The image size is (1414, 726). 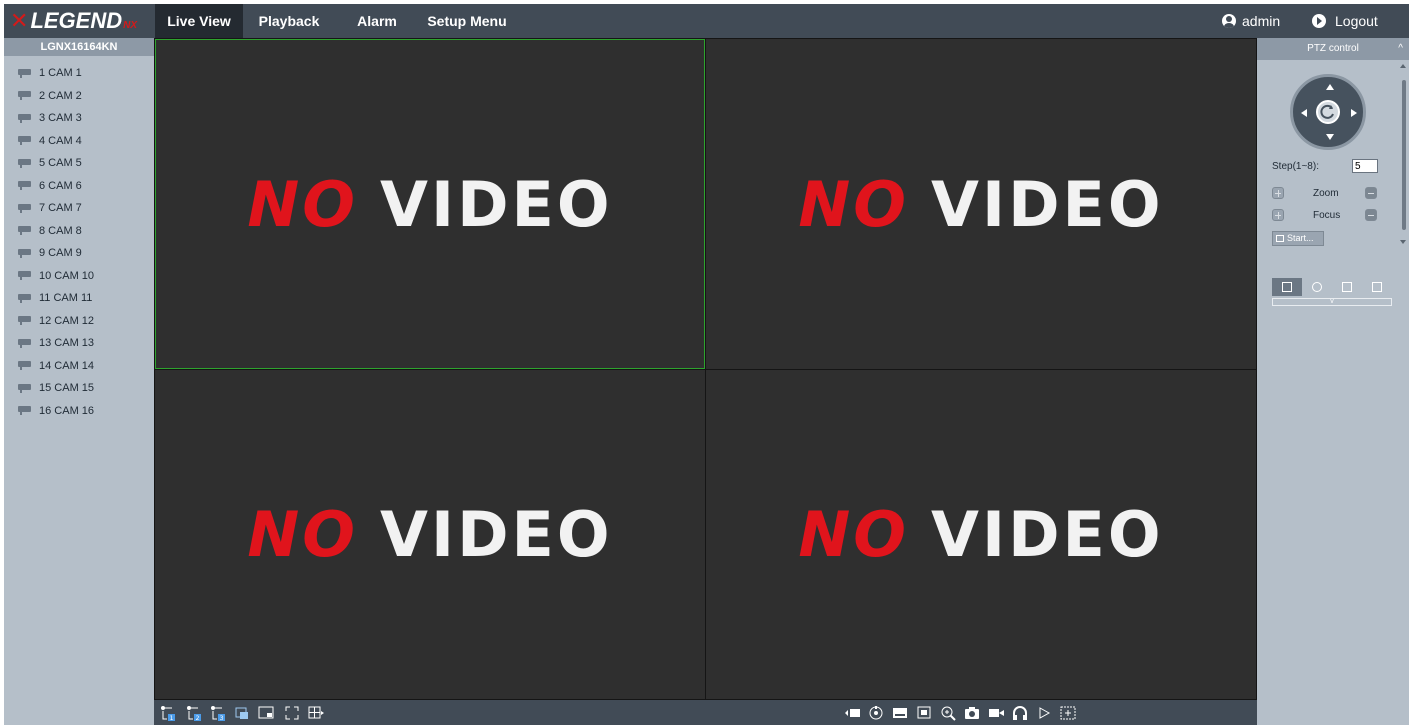 What do you see at coordinates (316, 713) in the screenshot?
I see `grid-layout-icon` at bounding box center [316, 713].